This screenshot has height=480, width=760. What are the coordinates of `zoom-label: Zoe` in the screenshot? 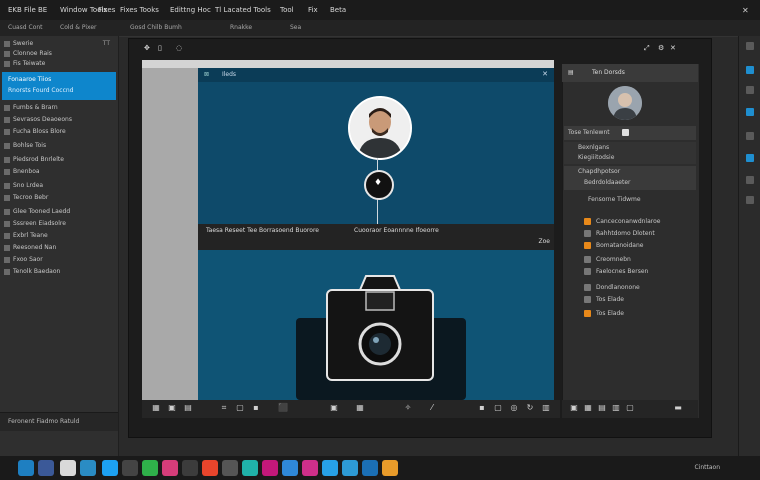 It's located at (544, 241).